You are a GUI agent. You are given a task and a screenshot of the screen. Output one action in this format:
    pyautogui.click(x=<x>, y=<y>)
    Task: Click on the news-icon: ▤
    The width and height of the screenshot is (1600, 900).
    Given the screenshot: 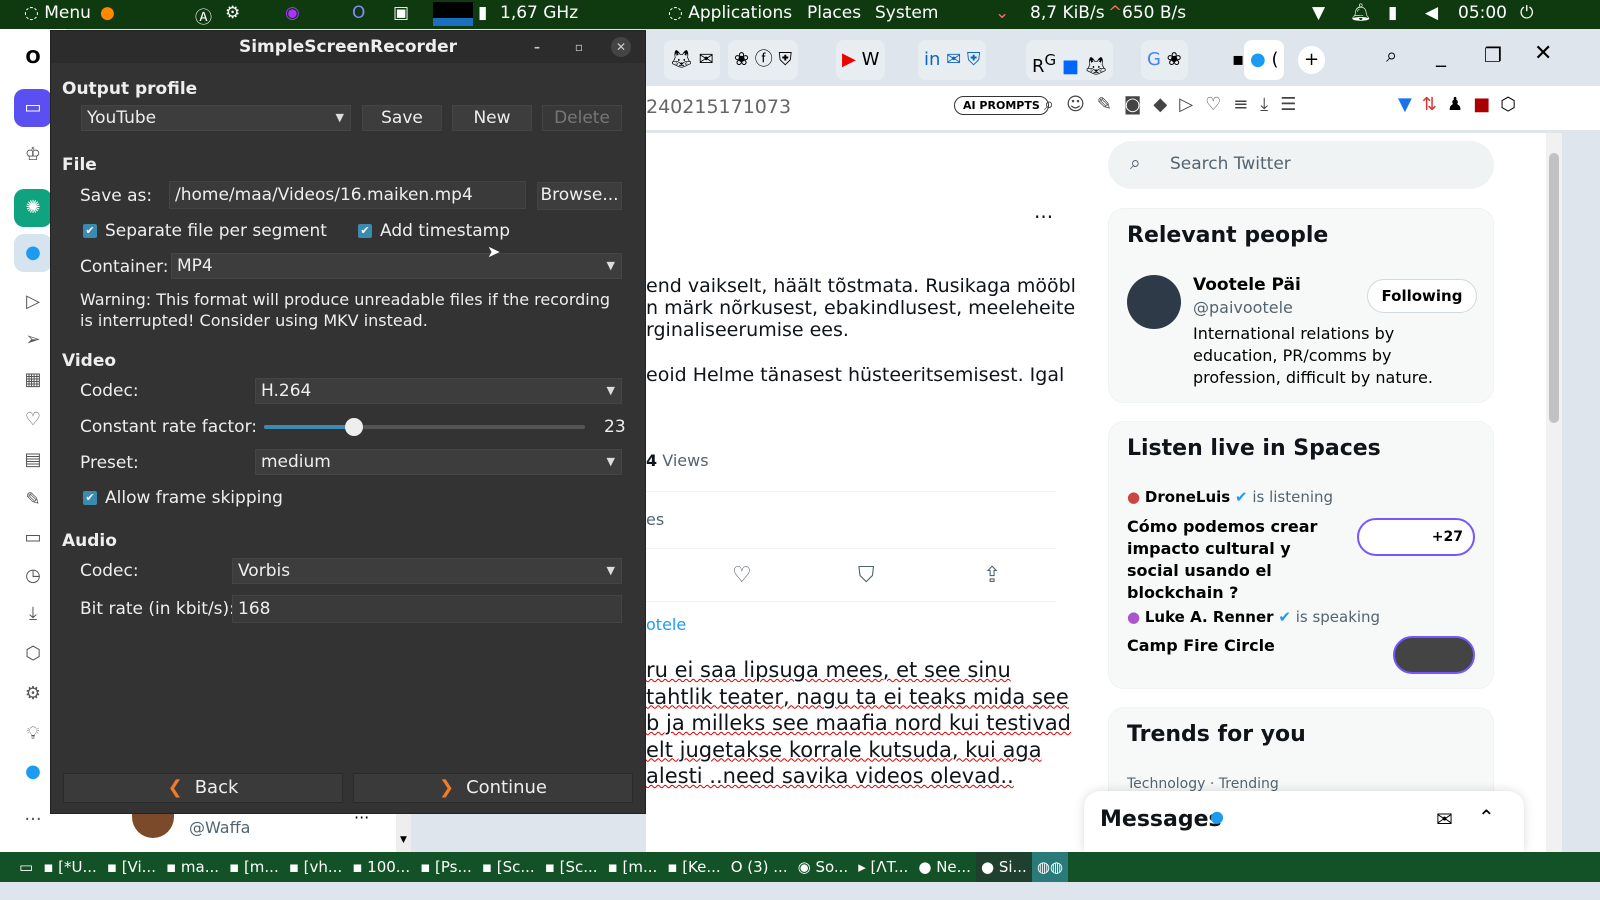 What is the action you would take?
    pyautogui.click(x=33, y=462)
    